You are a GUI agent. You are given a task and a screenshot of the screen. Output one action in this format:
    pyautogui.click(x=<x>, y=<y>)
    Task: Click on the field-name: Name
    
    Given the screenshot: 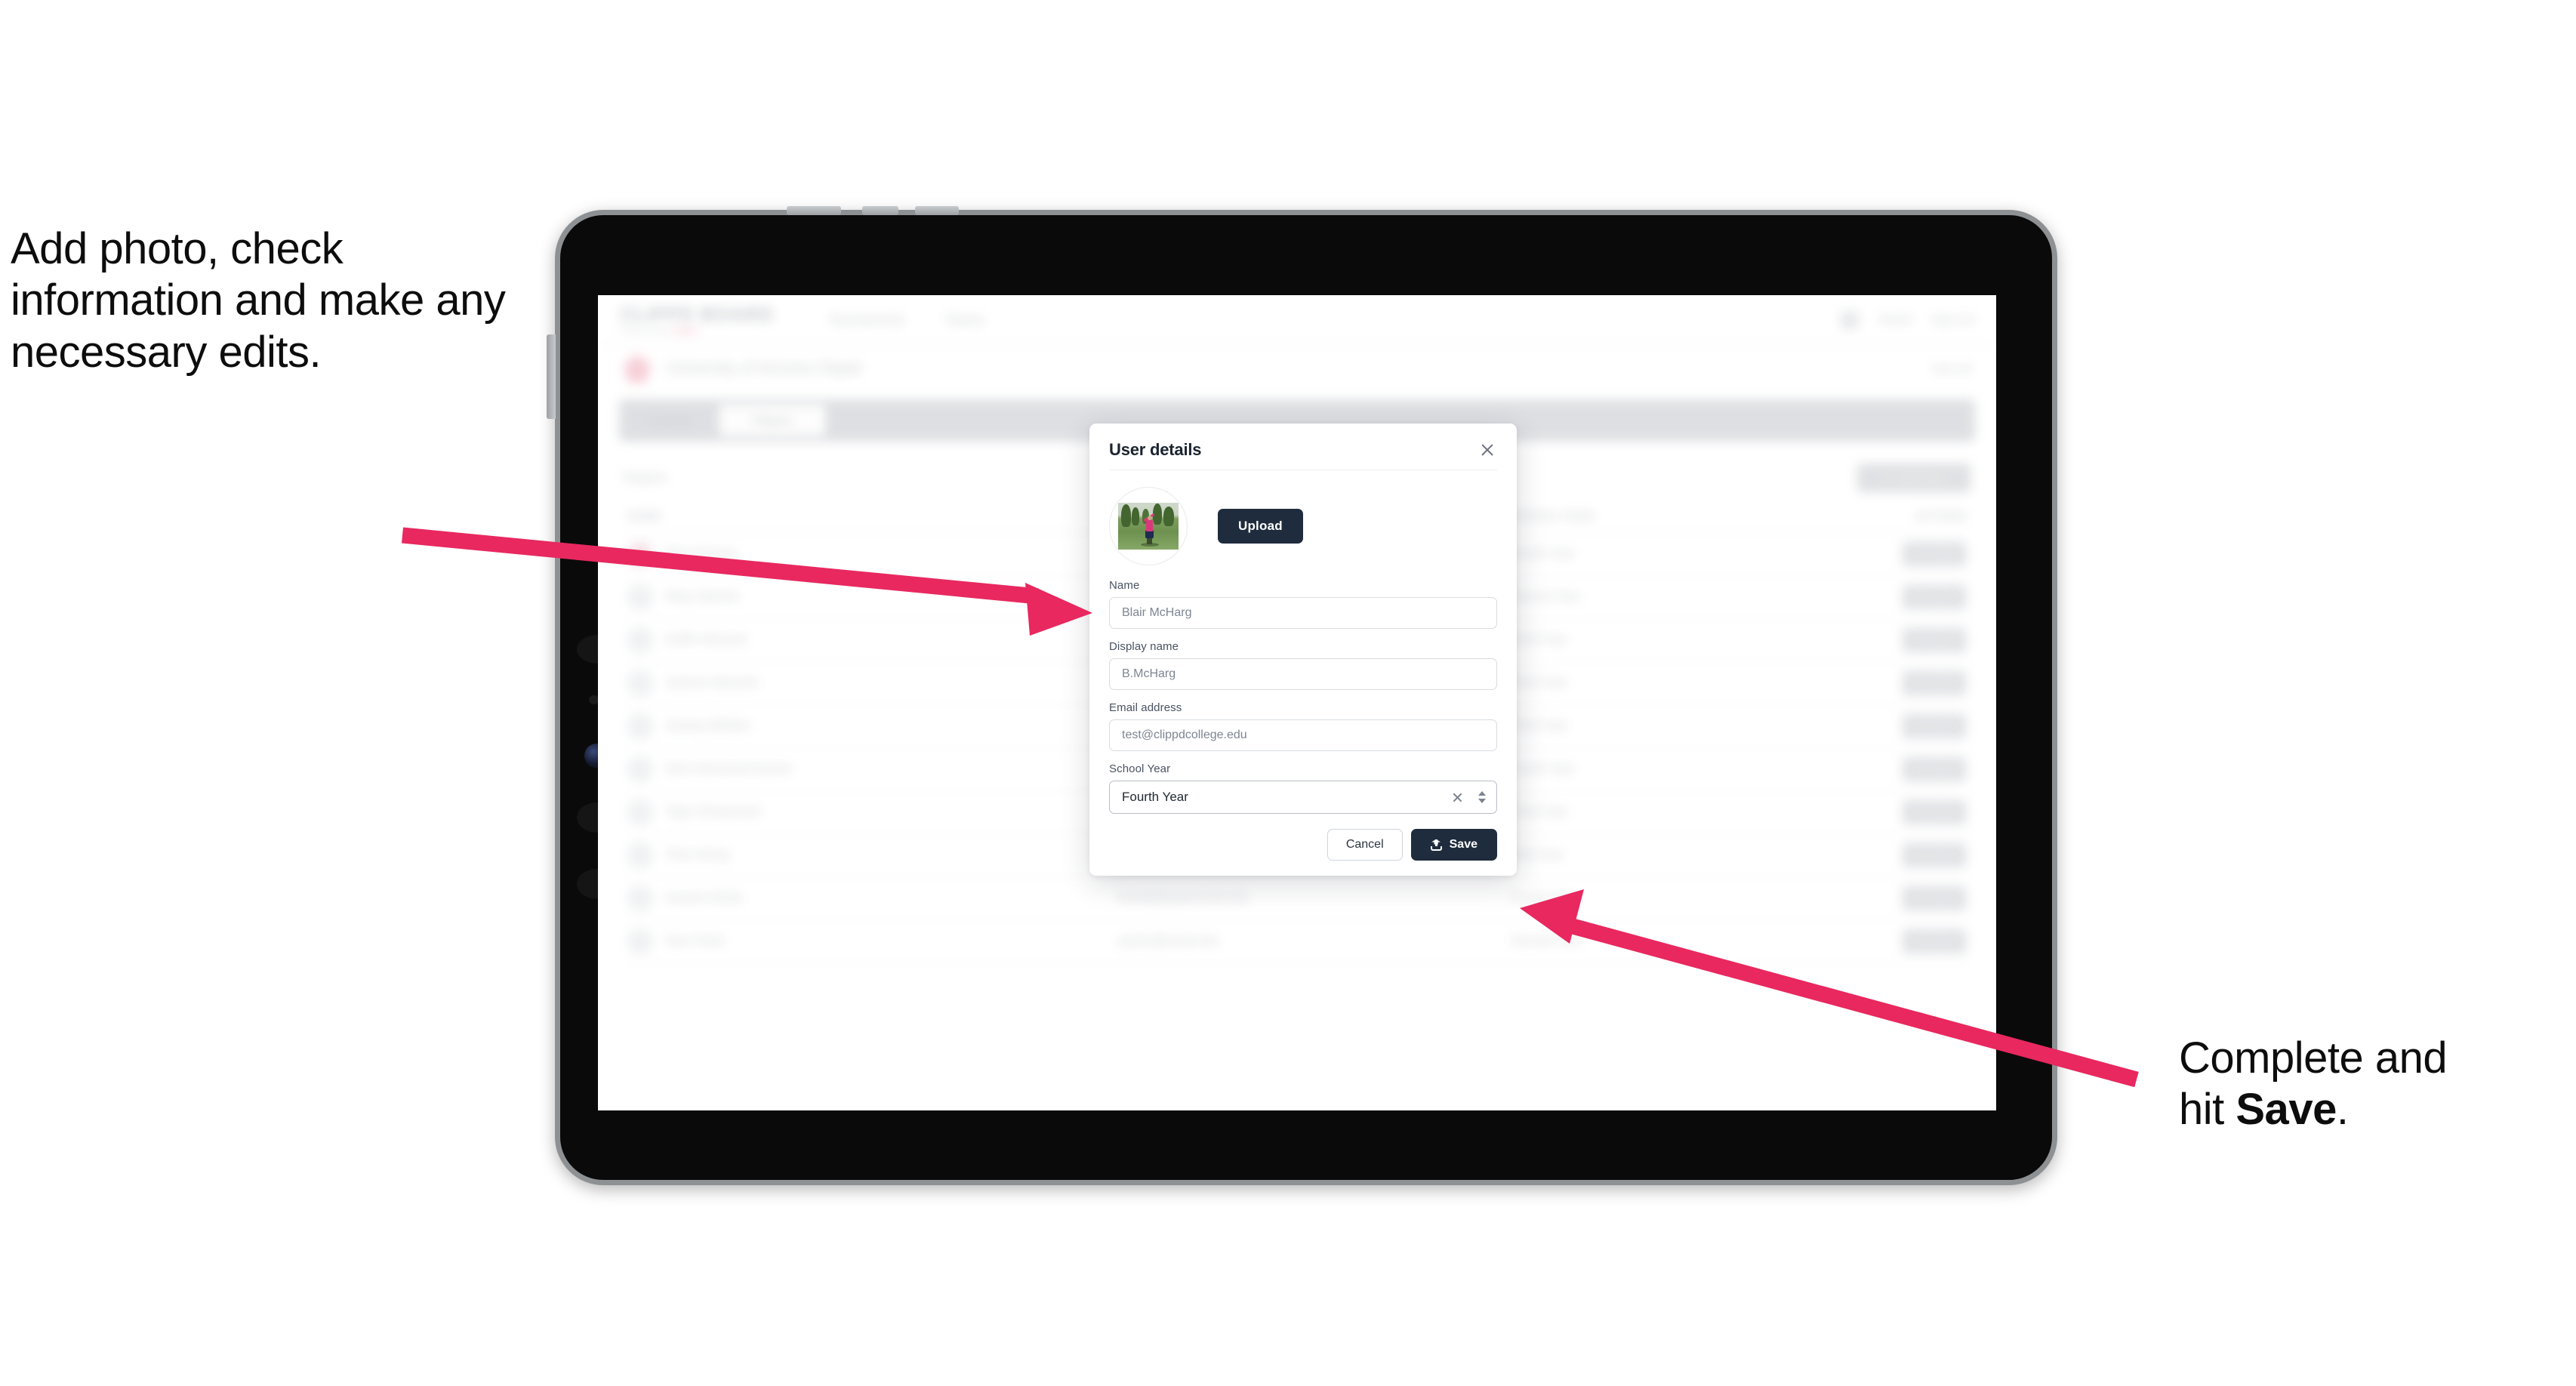 What is the action you would take?
    pyautogui.click(x=1303, y=604)
    